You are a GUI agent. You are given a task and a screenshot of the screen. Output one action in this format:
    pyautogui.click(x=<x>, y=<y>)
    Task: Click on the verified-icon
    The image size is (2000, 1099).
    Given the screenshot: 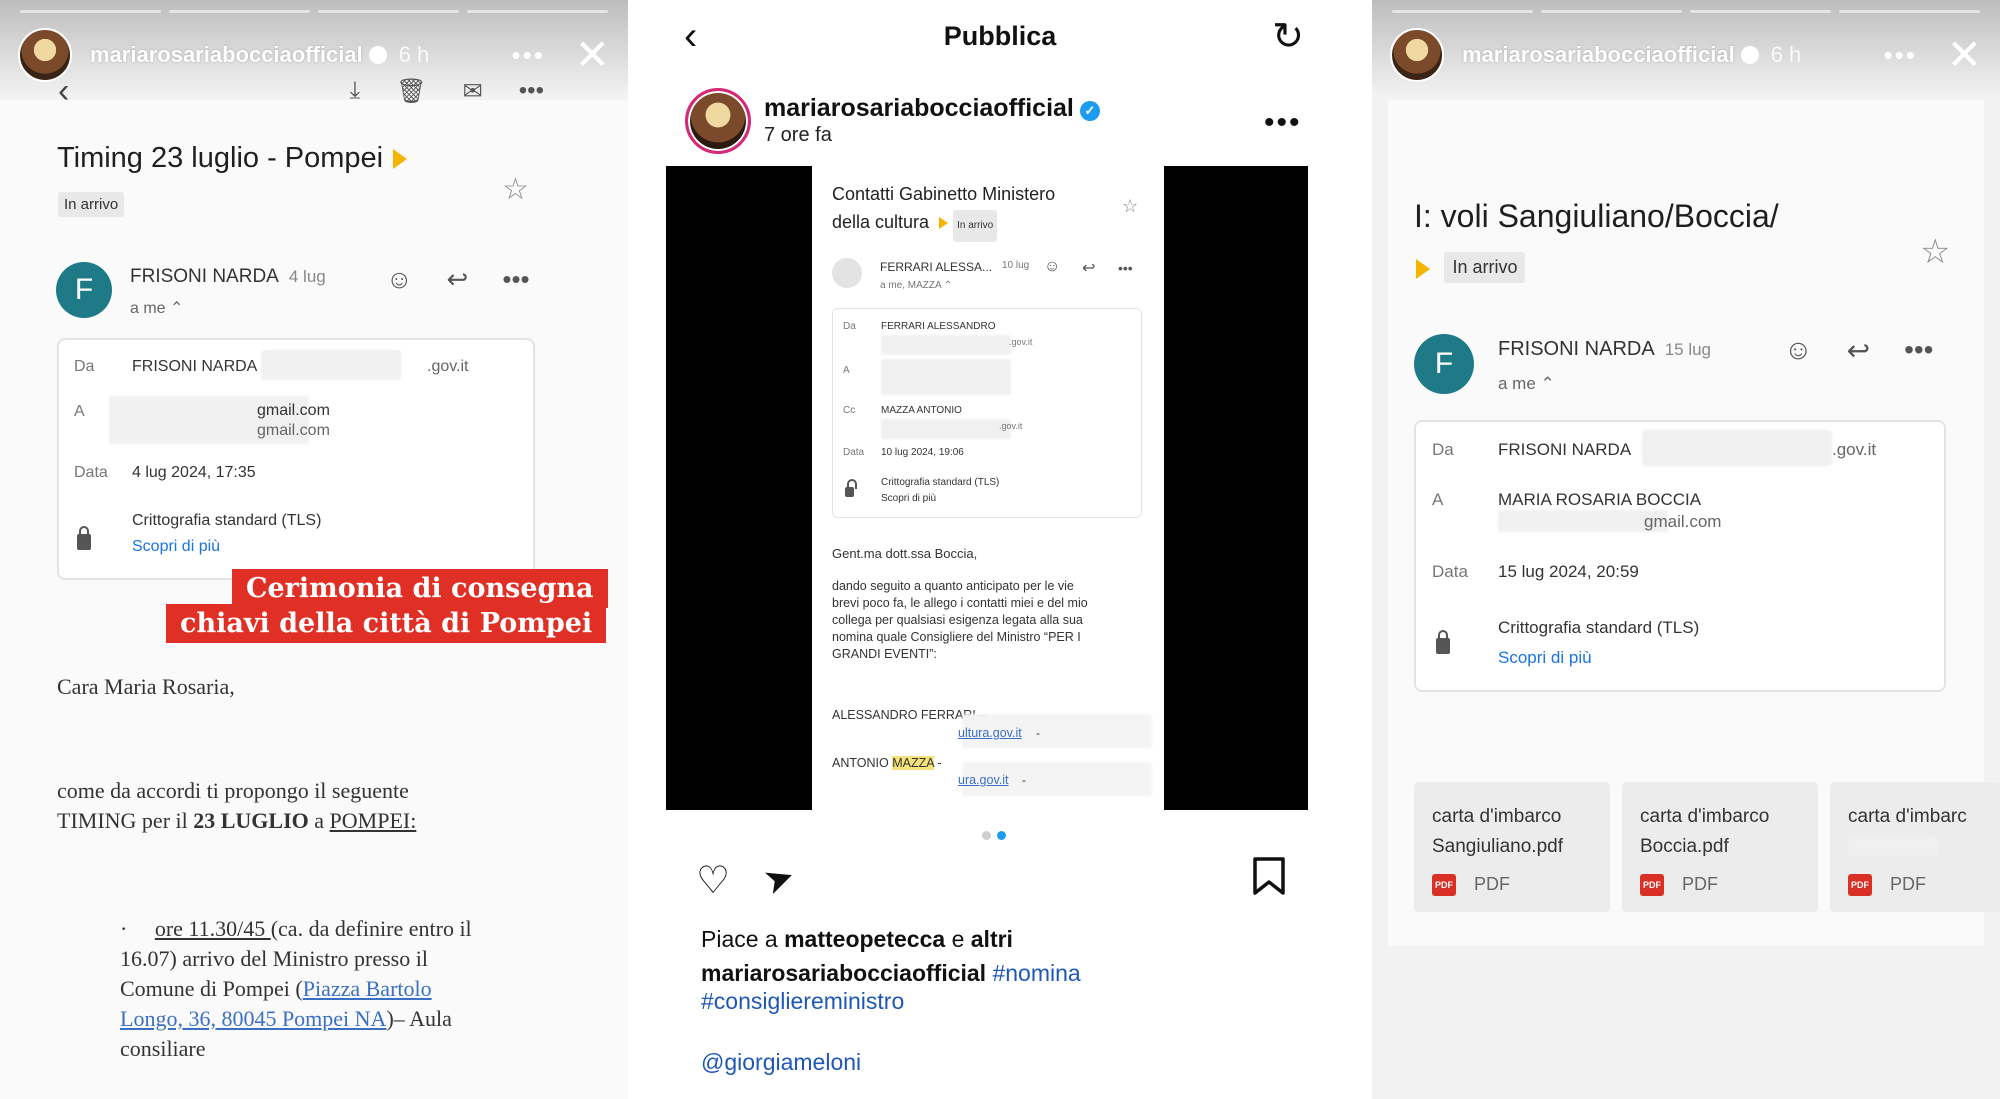 What is the action you would take?
    pyautogui.click(x=1749, y=55)
    